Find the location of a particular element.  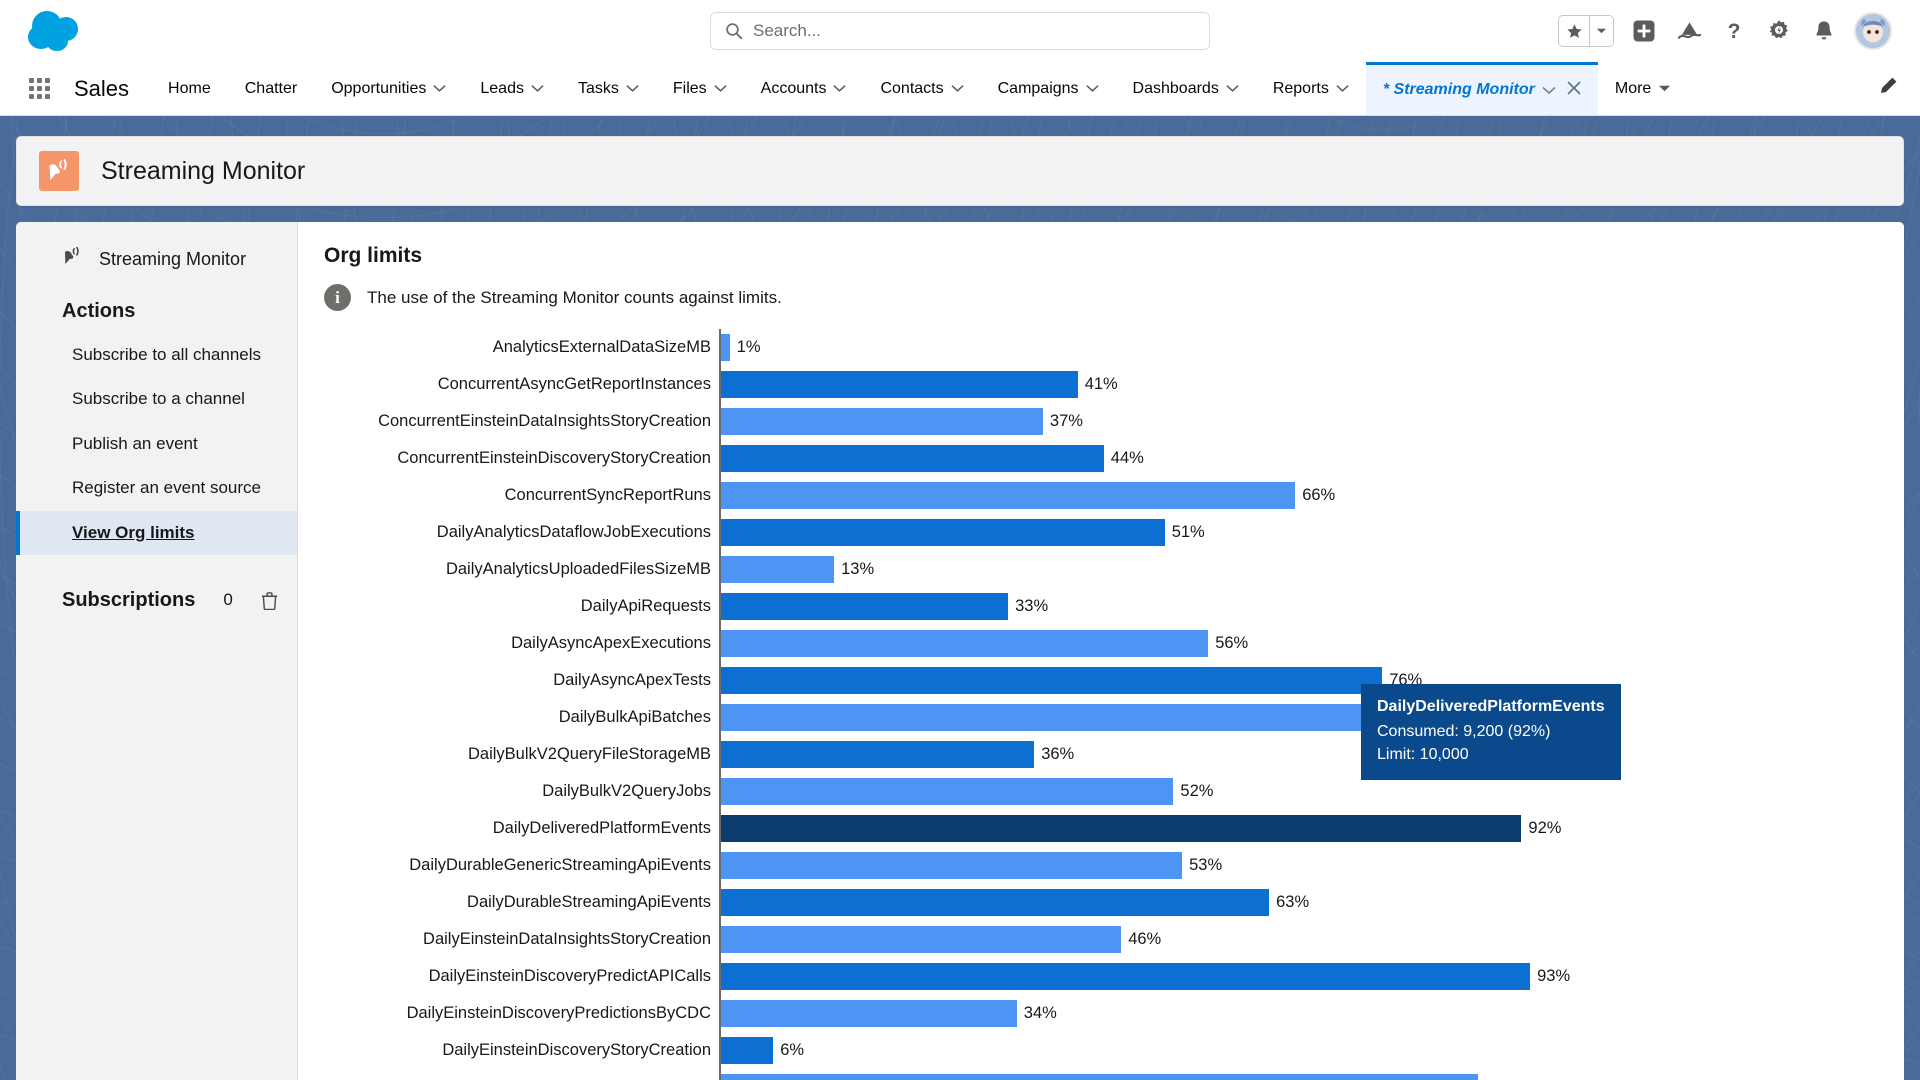

search-input is located at coordinates (974, 31).